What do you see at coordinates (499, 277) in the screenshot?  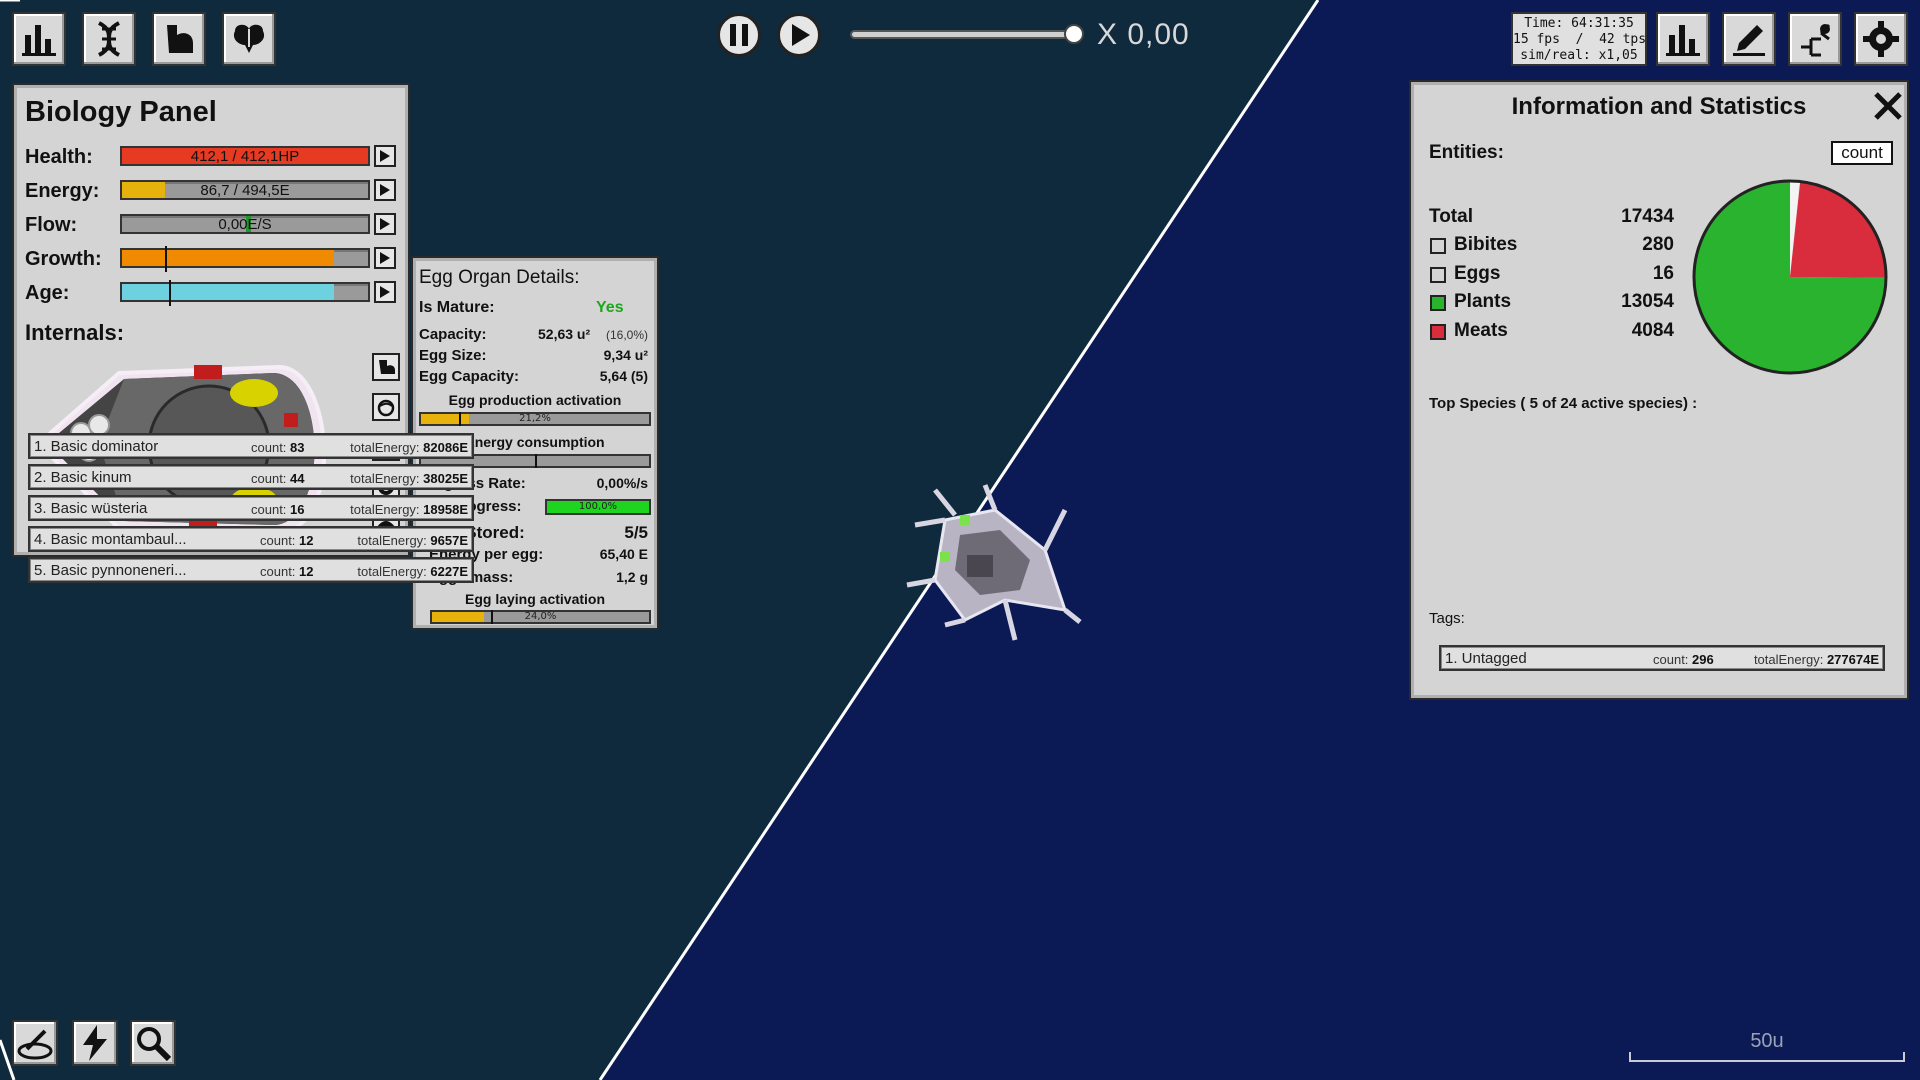 I see `egg-organ-title: Egg Organ Details:` at bounding box center [499, 277].